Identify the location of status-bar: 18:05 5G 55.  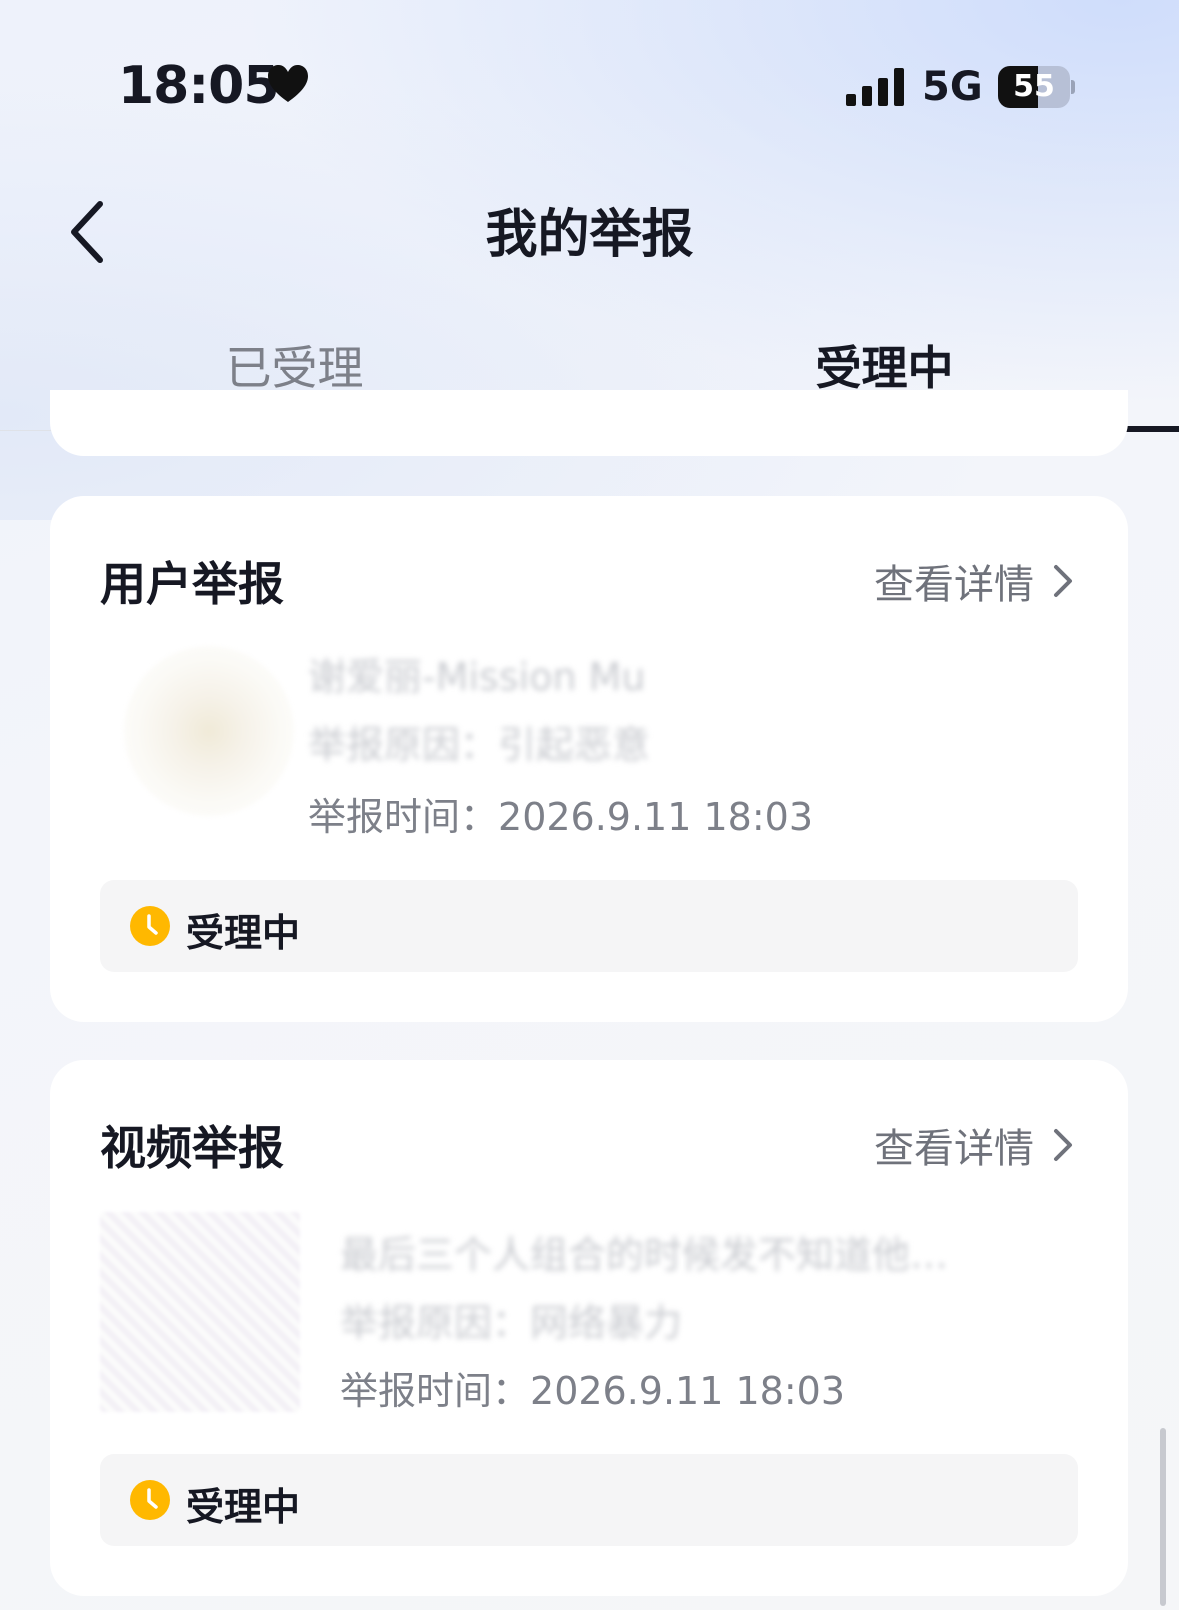
(589, 85).